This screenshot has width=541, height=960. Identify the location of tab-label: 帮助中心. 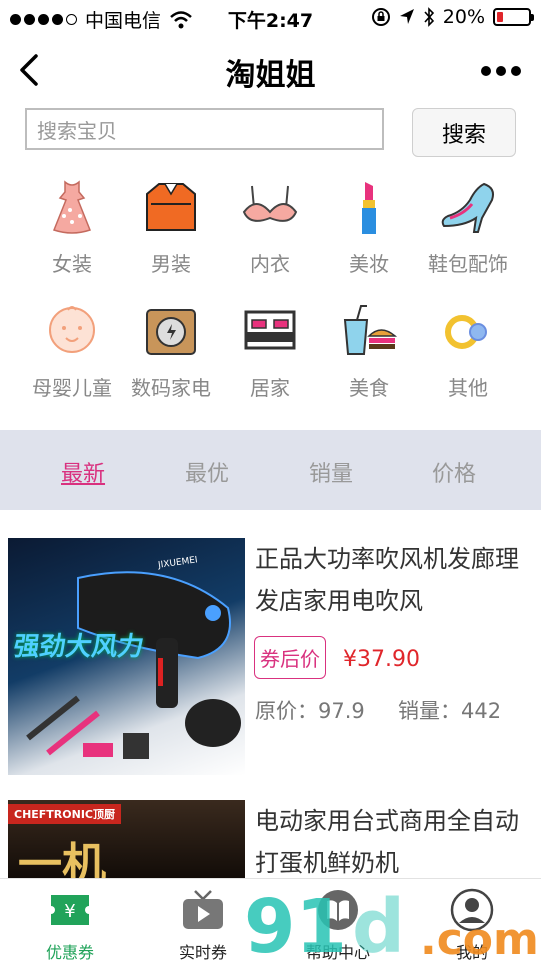
(337, 951).